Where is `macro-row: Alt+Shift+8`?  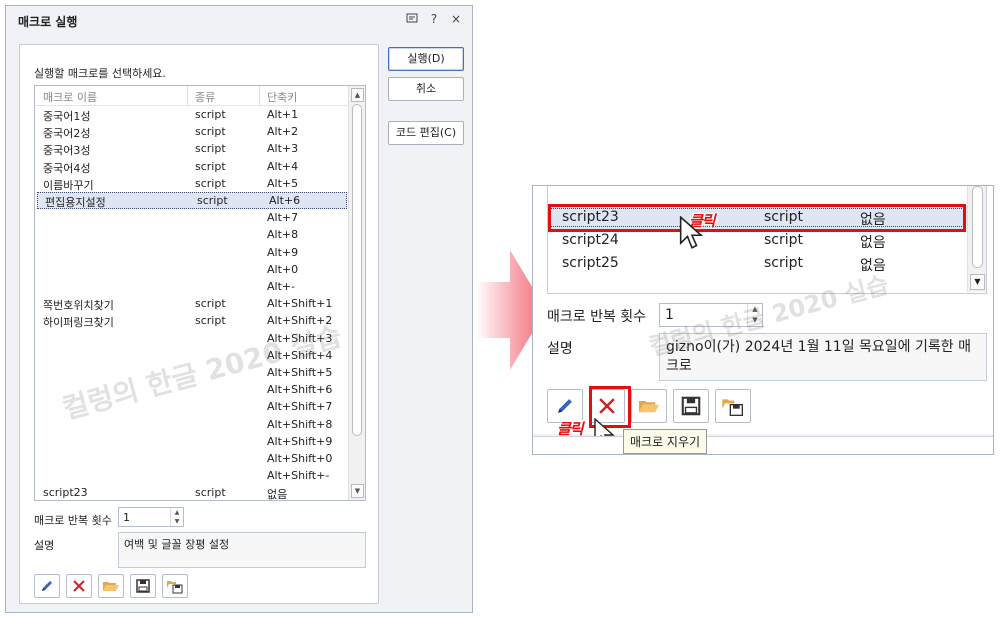
macro-row: Alt+Shift+8 is located at coordinates (192, 424).